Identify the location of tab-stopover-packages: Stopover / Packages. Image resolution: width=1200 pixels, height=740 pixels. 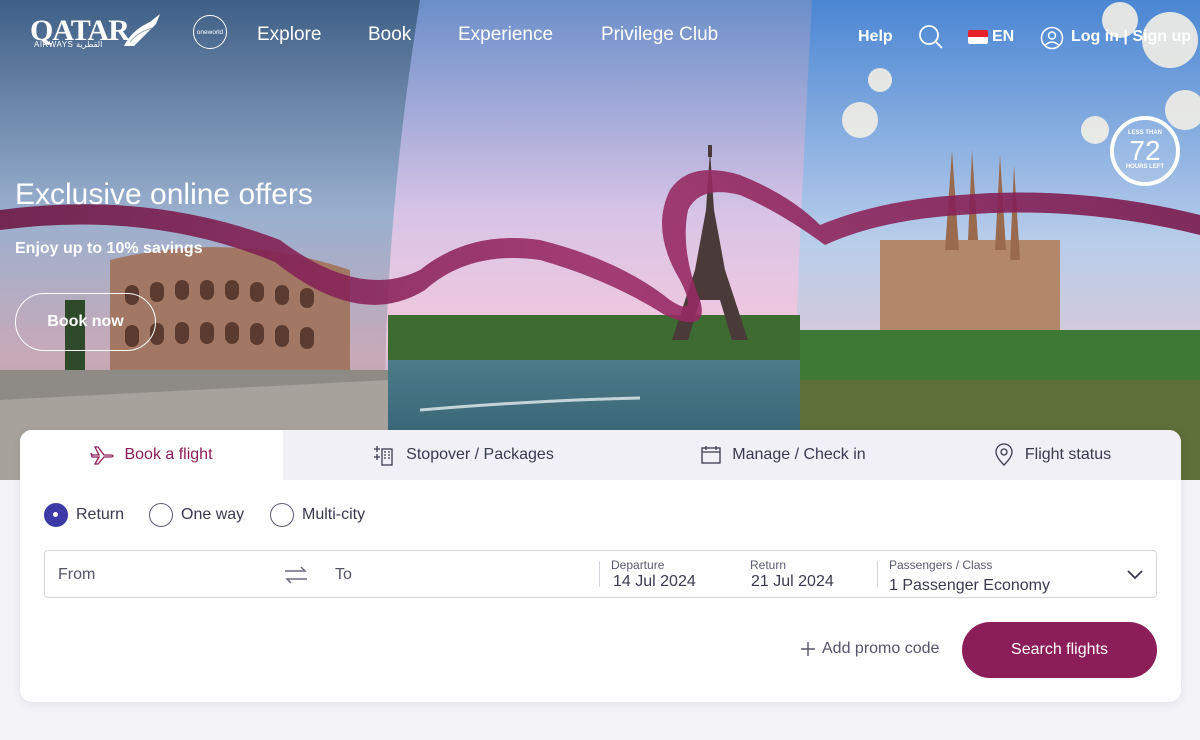
(463, 455).